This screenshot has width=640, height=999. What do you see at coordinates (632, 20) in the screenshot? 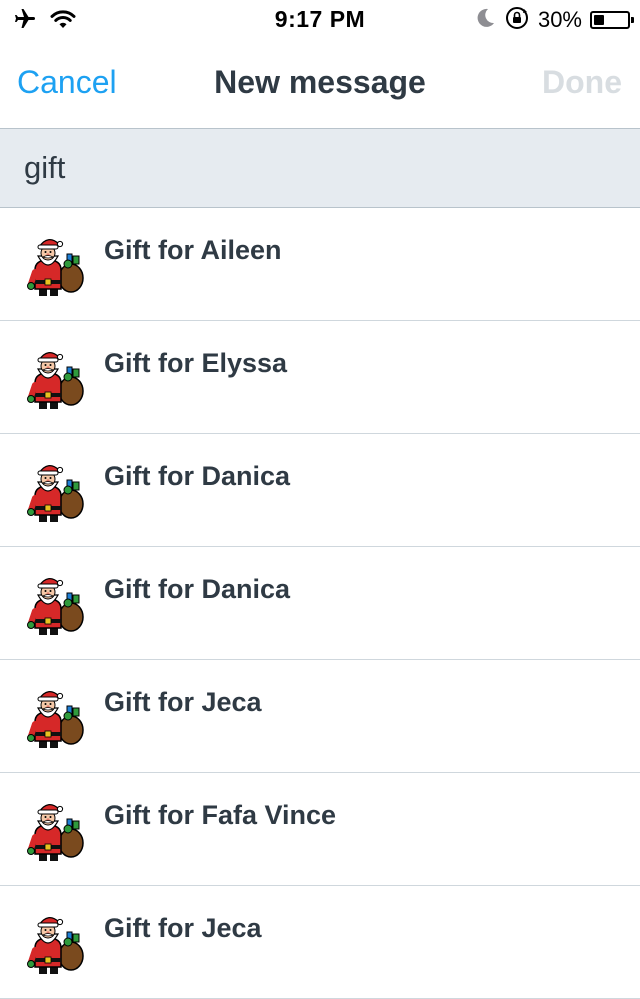
I see `battery-nub` at bounding box center [632, 20].